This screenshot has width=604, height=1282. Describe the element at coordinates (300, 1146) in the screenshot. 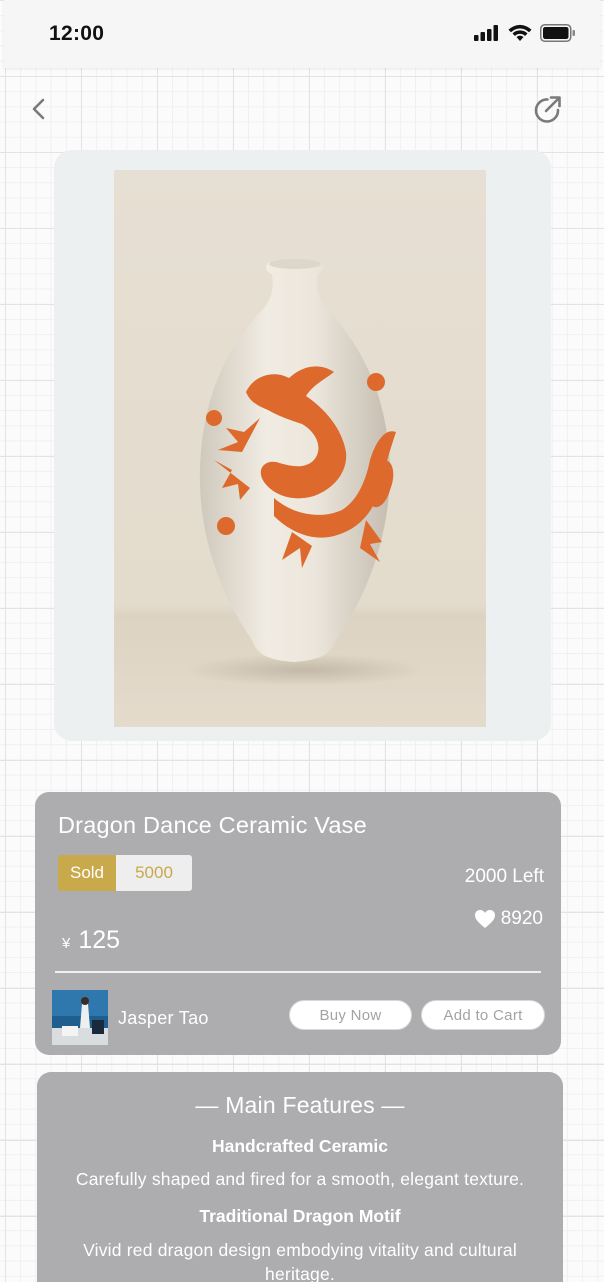

I see `feature-title: Handcrafted Ceramic` at that location.